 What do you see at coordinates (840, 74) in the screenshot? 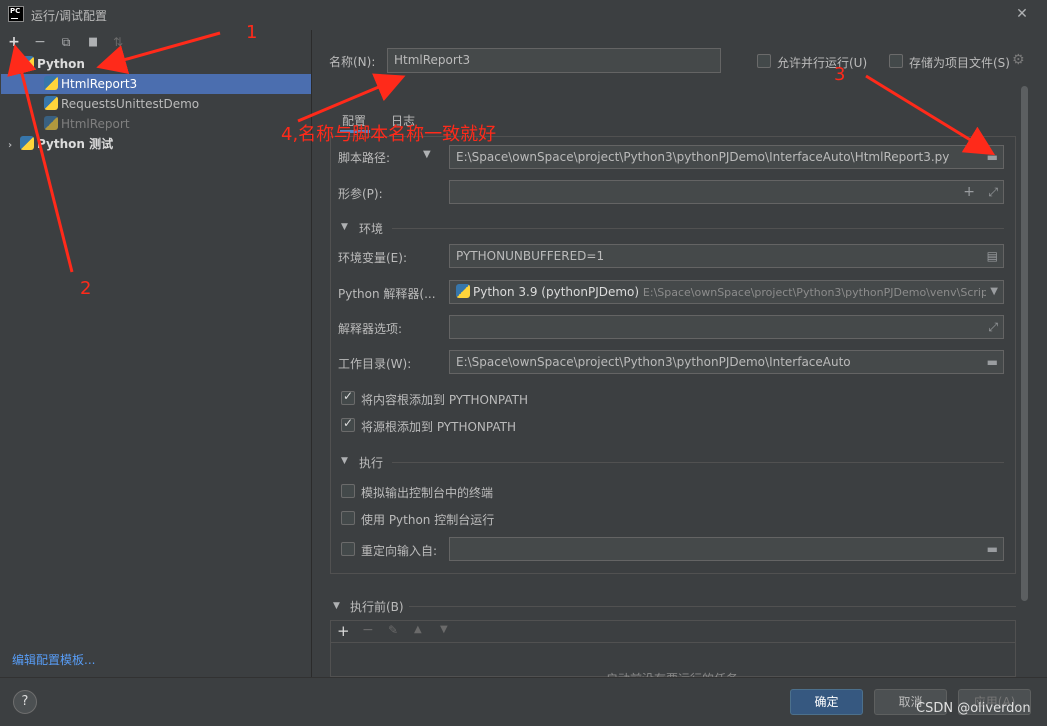
I see `annotation-label-3: 3` at bounding box center [840, 74].